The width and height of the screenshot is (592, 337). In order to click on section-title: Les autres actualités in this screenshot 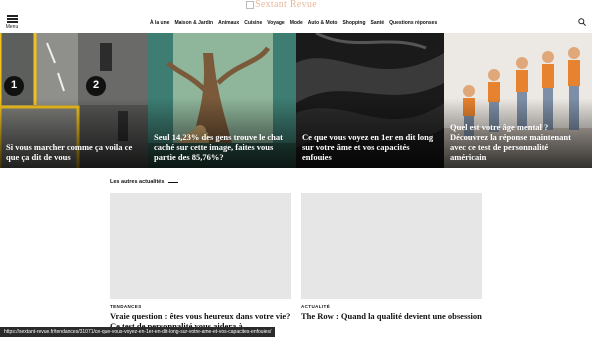, I will do `click(137, 182)`.